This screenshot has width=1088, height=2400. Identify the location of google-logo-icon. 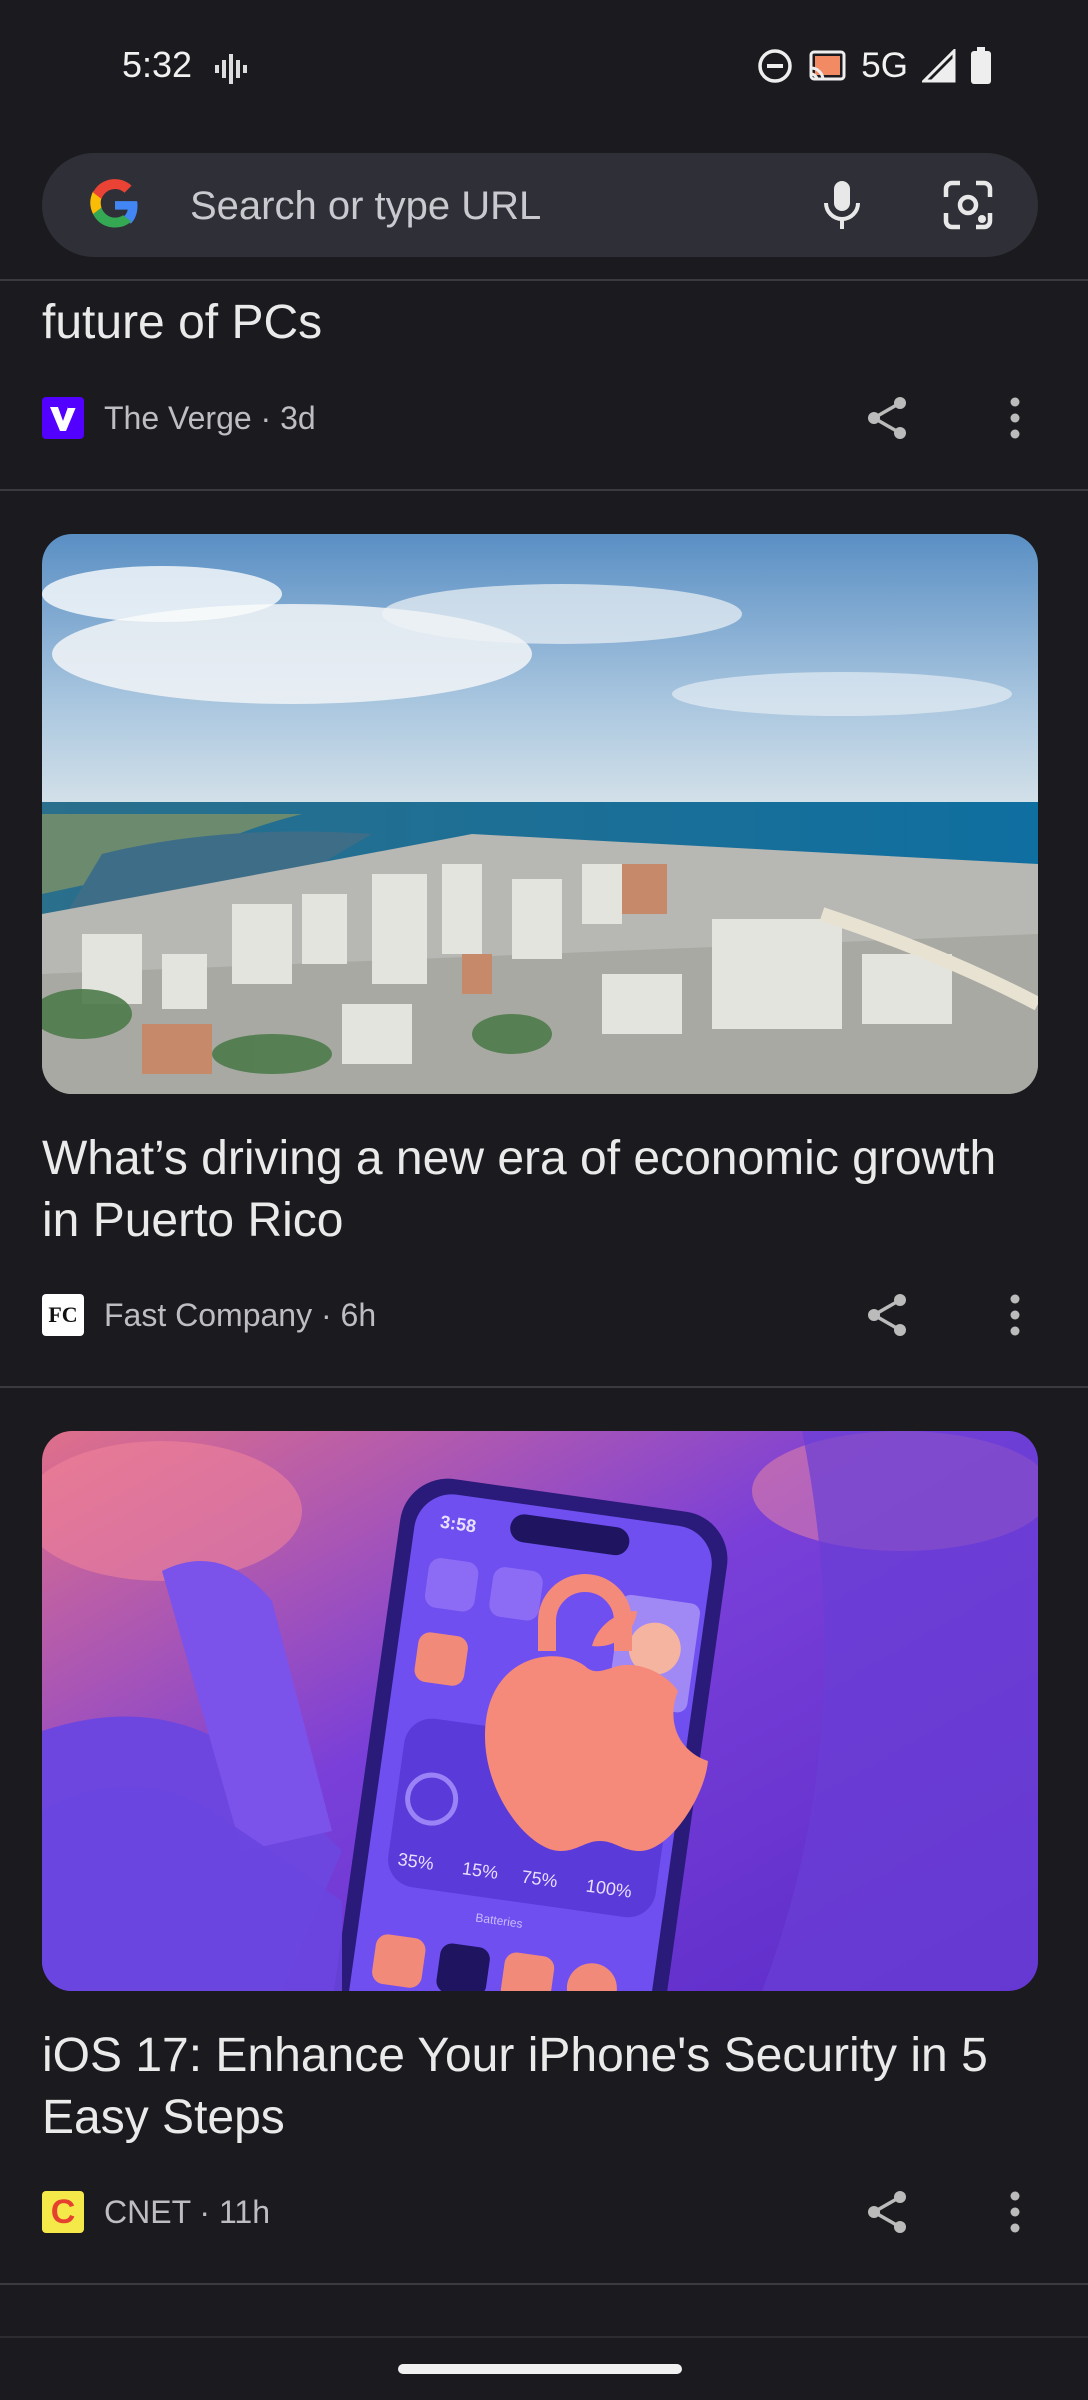
(114, 203).